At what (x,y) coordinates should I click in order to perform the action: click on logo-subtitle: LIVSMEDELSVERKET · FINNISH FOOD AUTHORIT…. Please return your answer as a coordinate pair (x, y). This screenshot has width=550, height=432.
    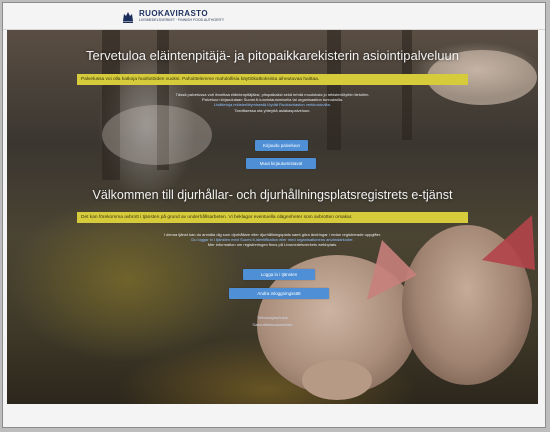
    Looking at the image, I should click on (182, 20).